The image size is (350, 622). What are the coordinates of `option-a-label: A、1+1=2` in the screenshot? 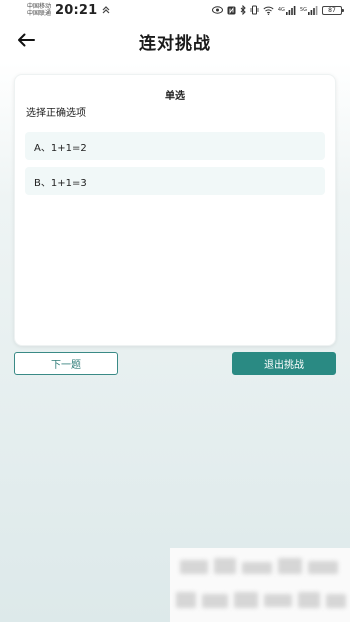 It's located at (60, 148).